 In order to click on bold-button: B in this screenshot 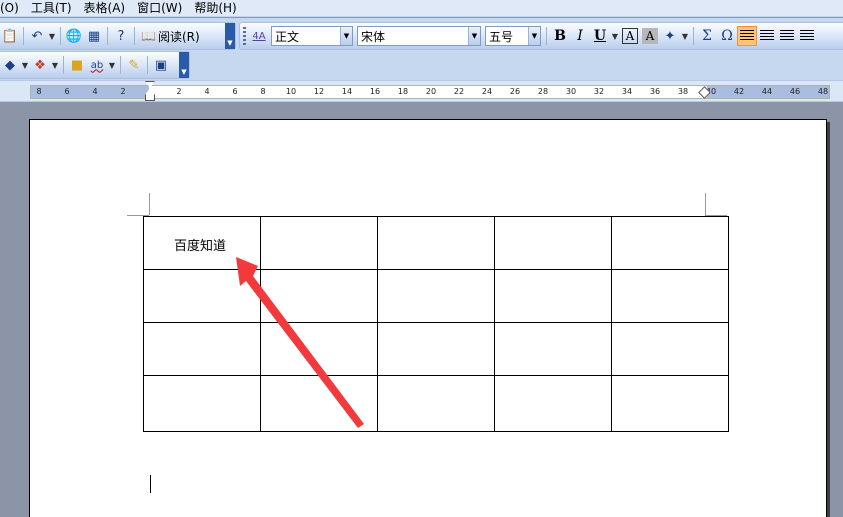, I will do `click(560, 36)`.